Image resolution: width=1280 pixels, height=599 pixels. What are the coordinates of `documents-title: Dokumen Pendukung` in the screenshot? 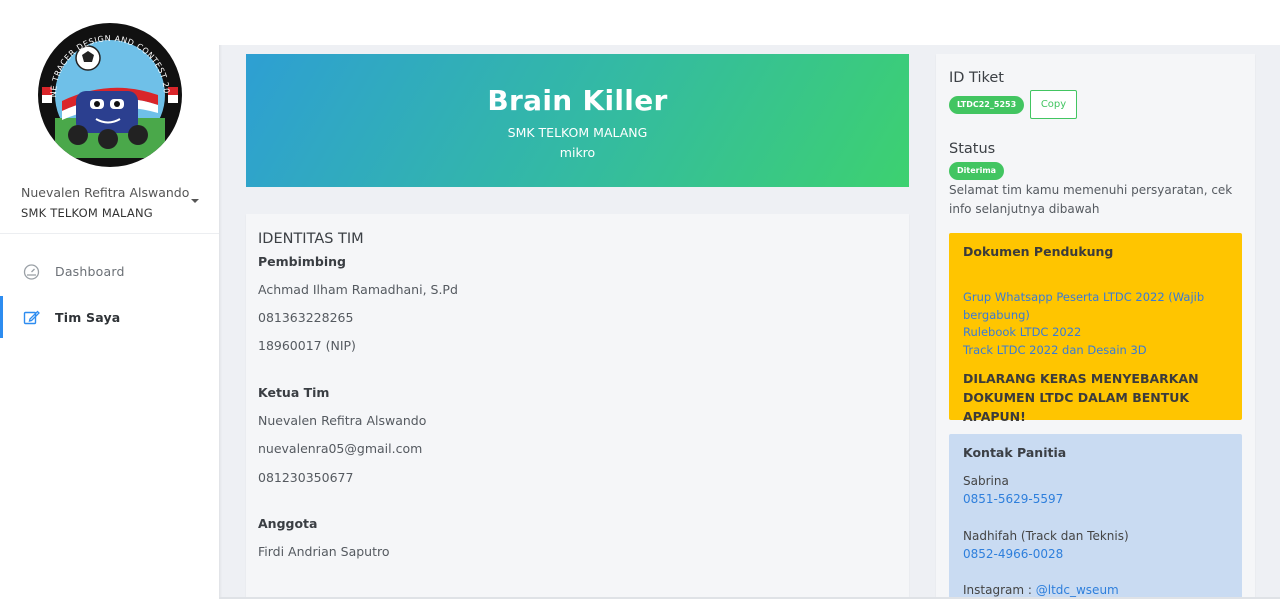 It's located at (1038, 251).